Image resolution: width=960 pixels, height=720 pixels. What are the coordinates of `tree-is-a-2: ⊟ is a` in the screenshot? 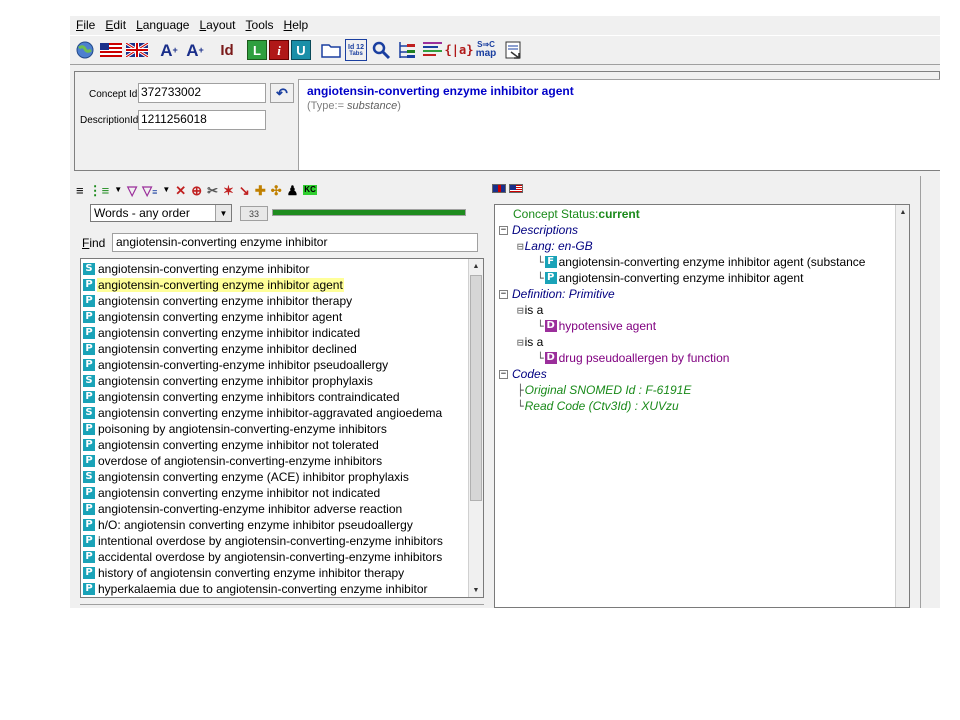 It's located at (530, 342).